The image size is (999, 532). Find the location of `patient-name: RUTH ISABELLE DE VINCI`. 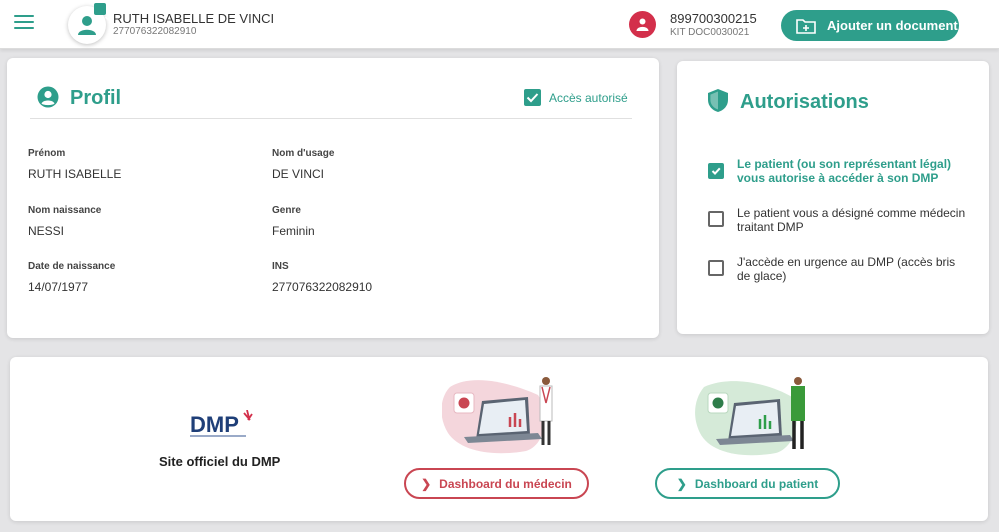

patient-name: RUTH ISABELLE DE VINCI is located at coordinates (194, 18).